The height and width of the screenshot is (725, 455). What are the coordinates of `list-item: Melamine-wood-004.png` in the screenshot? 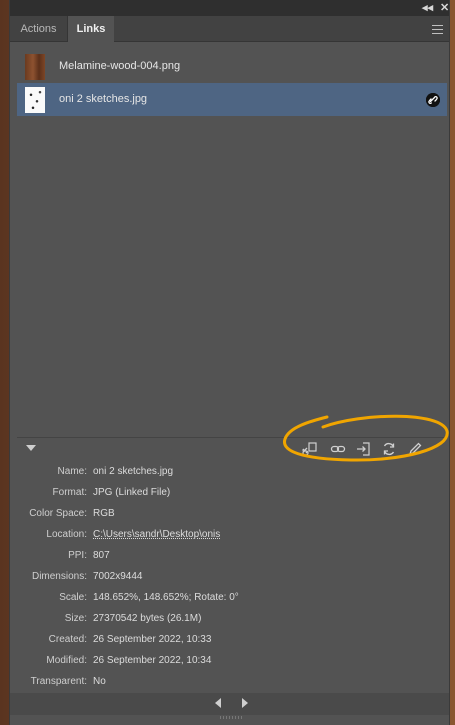 It's located at (232, 66).